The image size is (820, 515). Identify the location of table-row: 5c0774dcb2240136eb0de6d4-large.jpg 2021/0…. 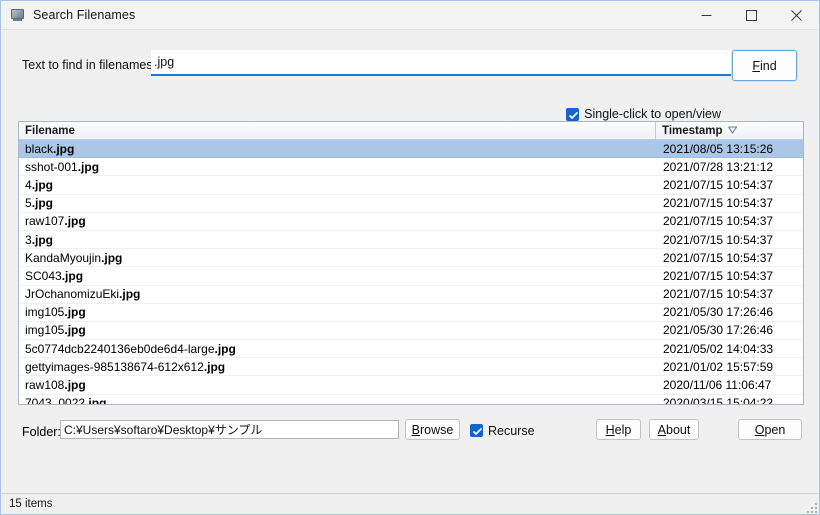
(411, 349).